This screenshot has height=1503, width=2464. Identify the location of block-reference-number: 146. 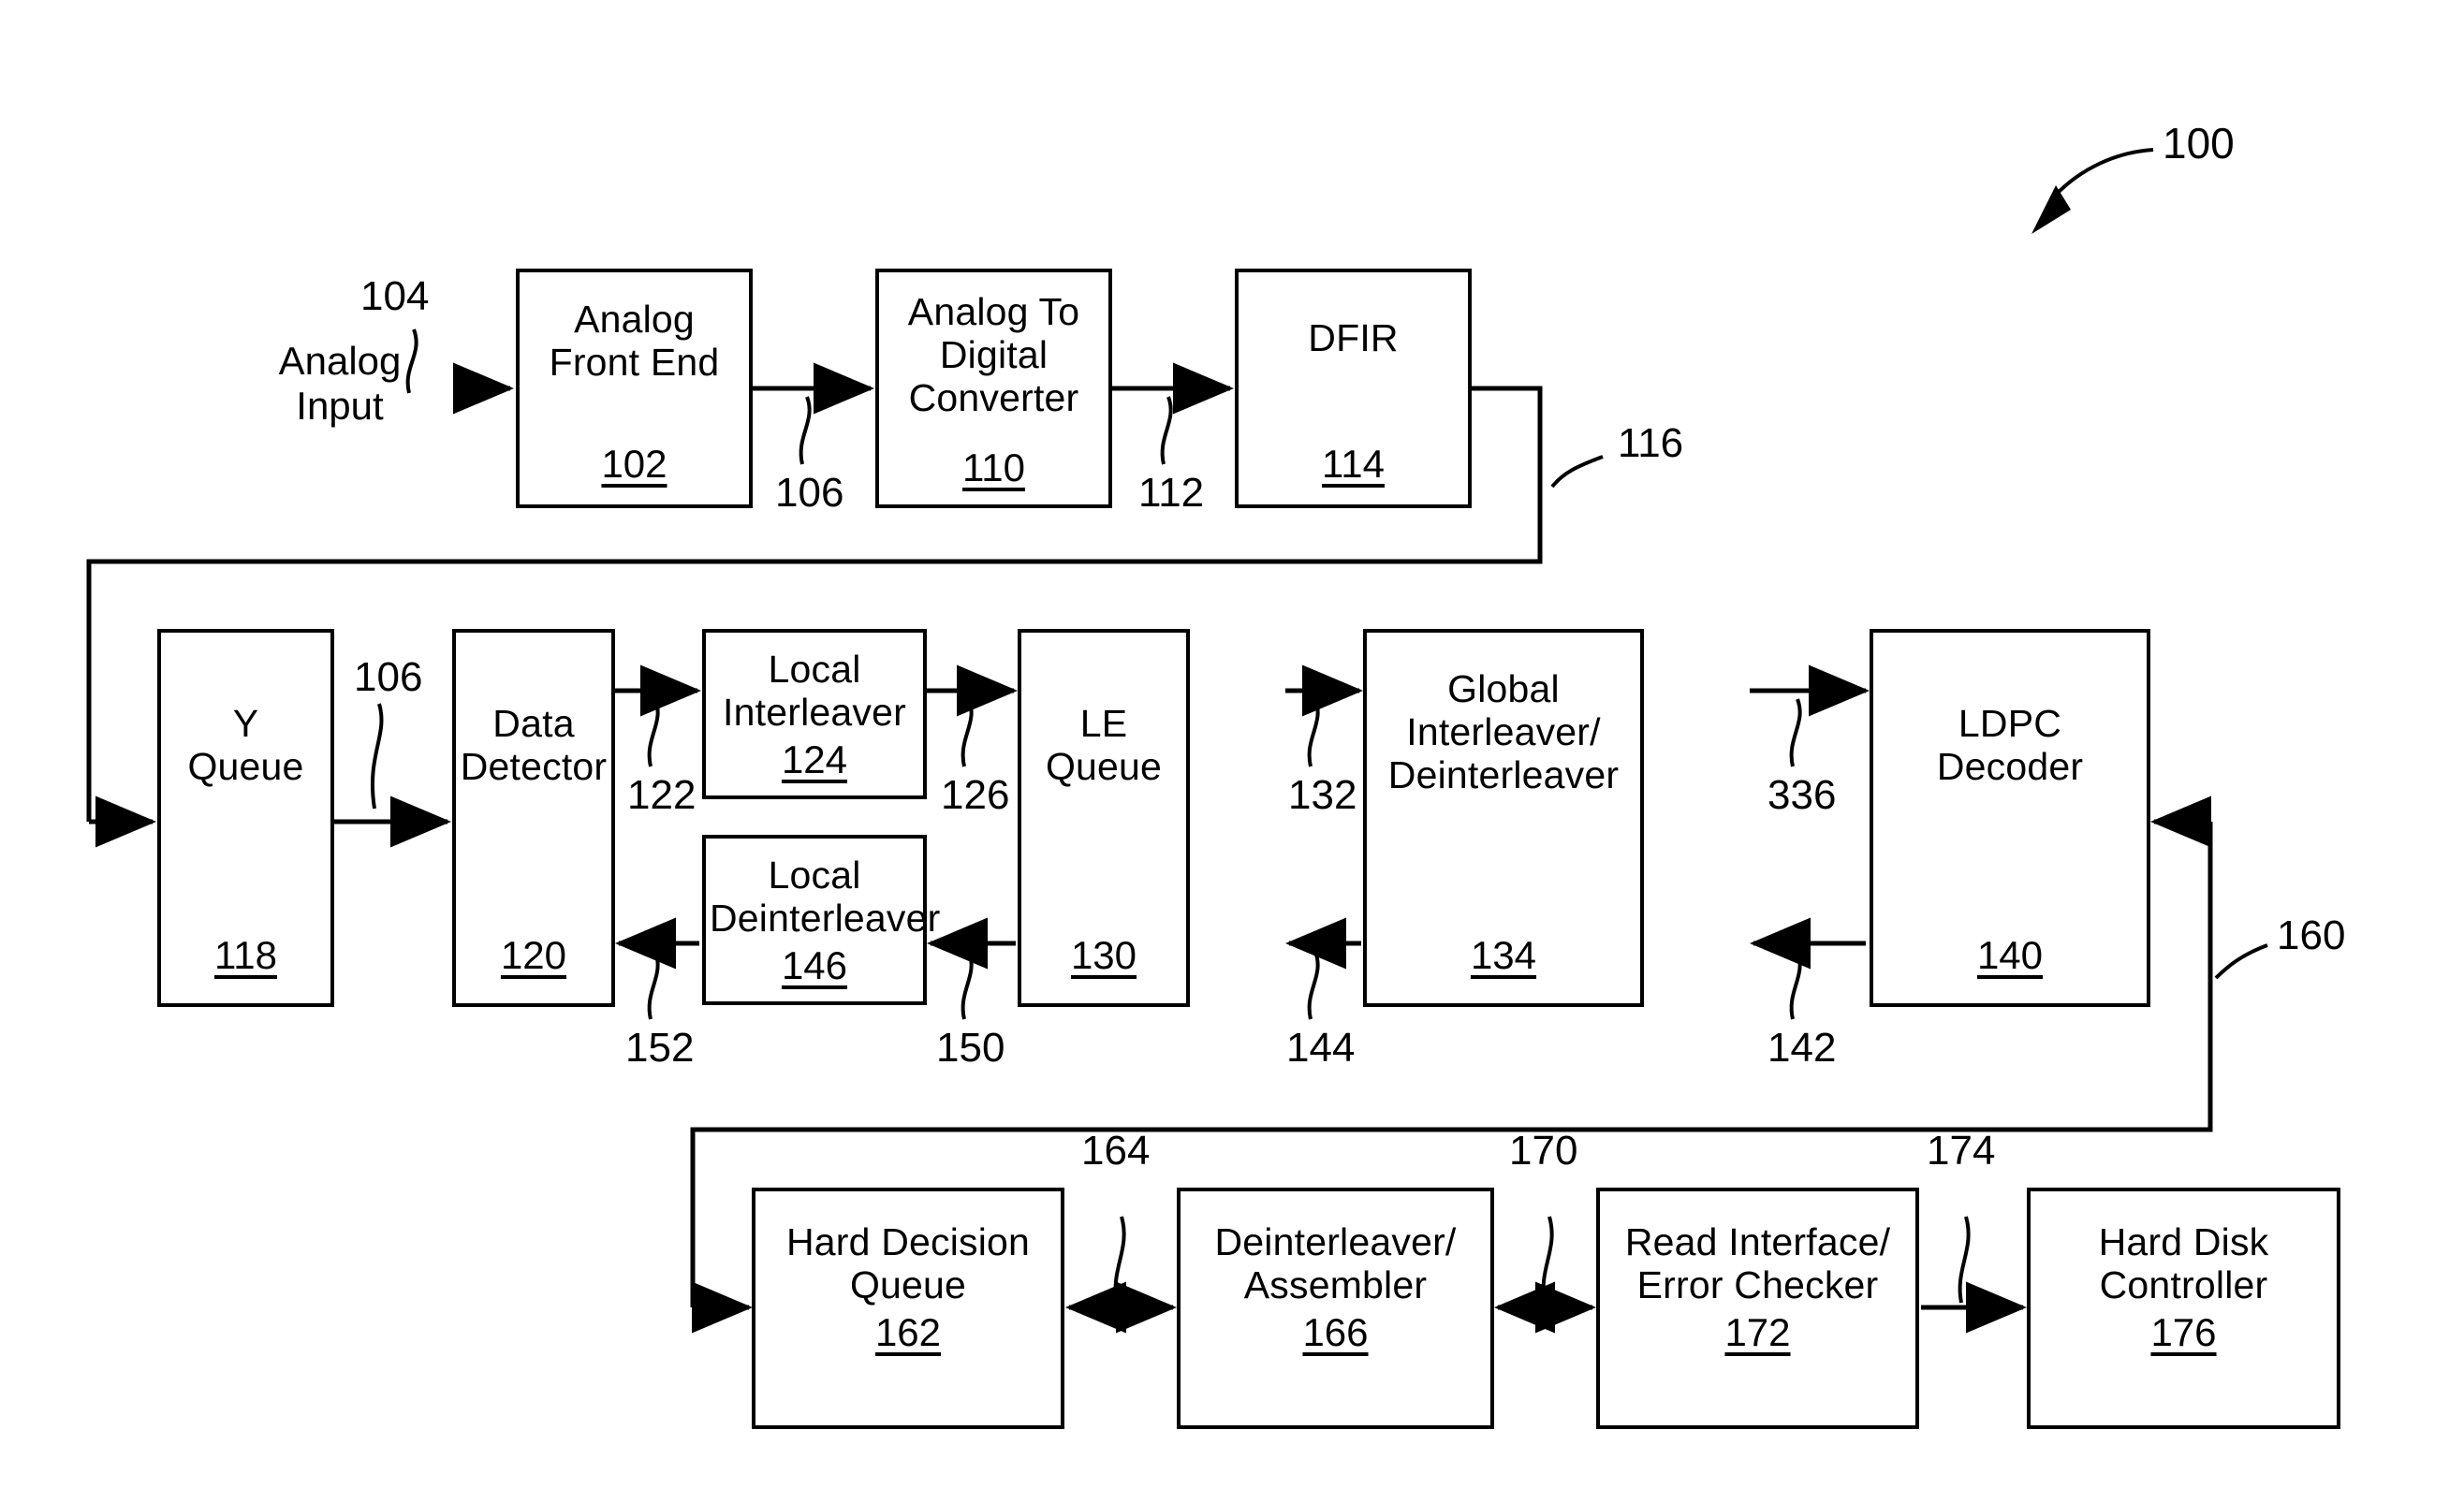
(814, 964).